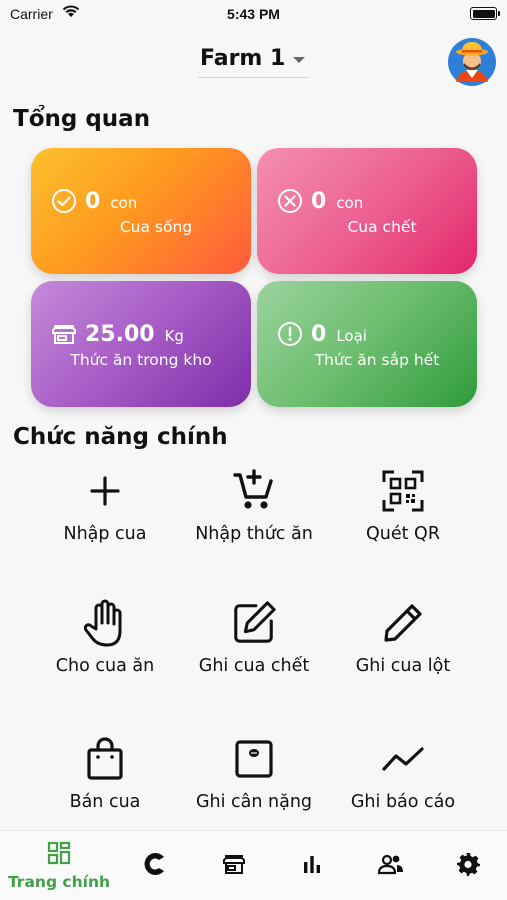 The image size is (507, 900). I want to click on feed-crab-label: Cho cua ăn, so click(105, 666).